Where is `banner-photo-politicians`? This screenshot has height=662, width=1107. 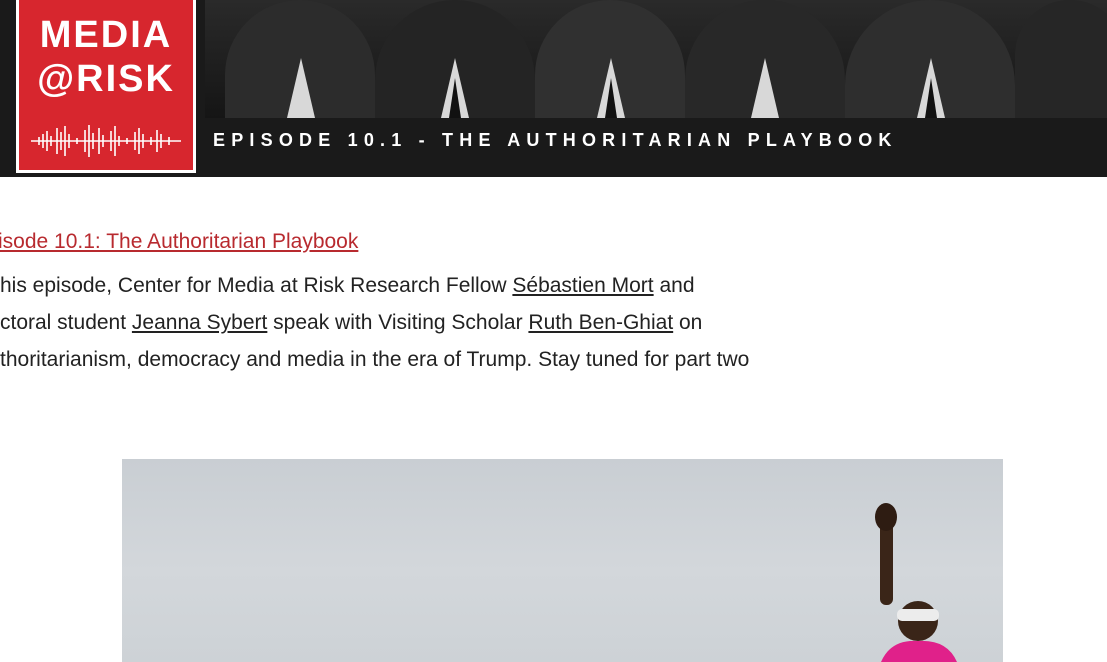
banner-photo-politicians is located at coordinates (656, 59).